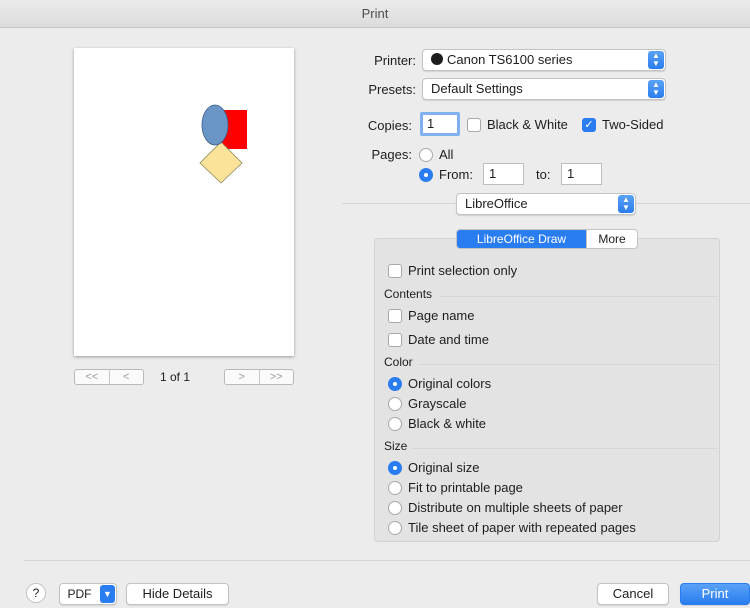  Describe the element at coordinates (107, 594) in the screenshot. I see `chevron-down-icon: ▼` at that location.